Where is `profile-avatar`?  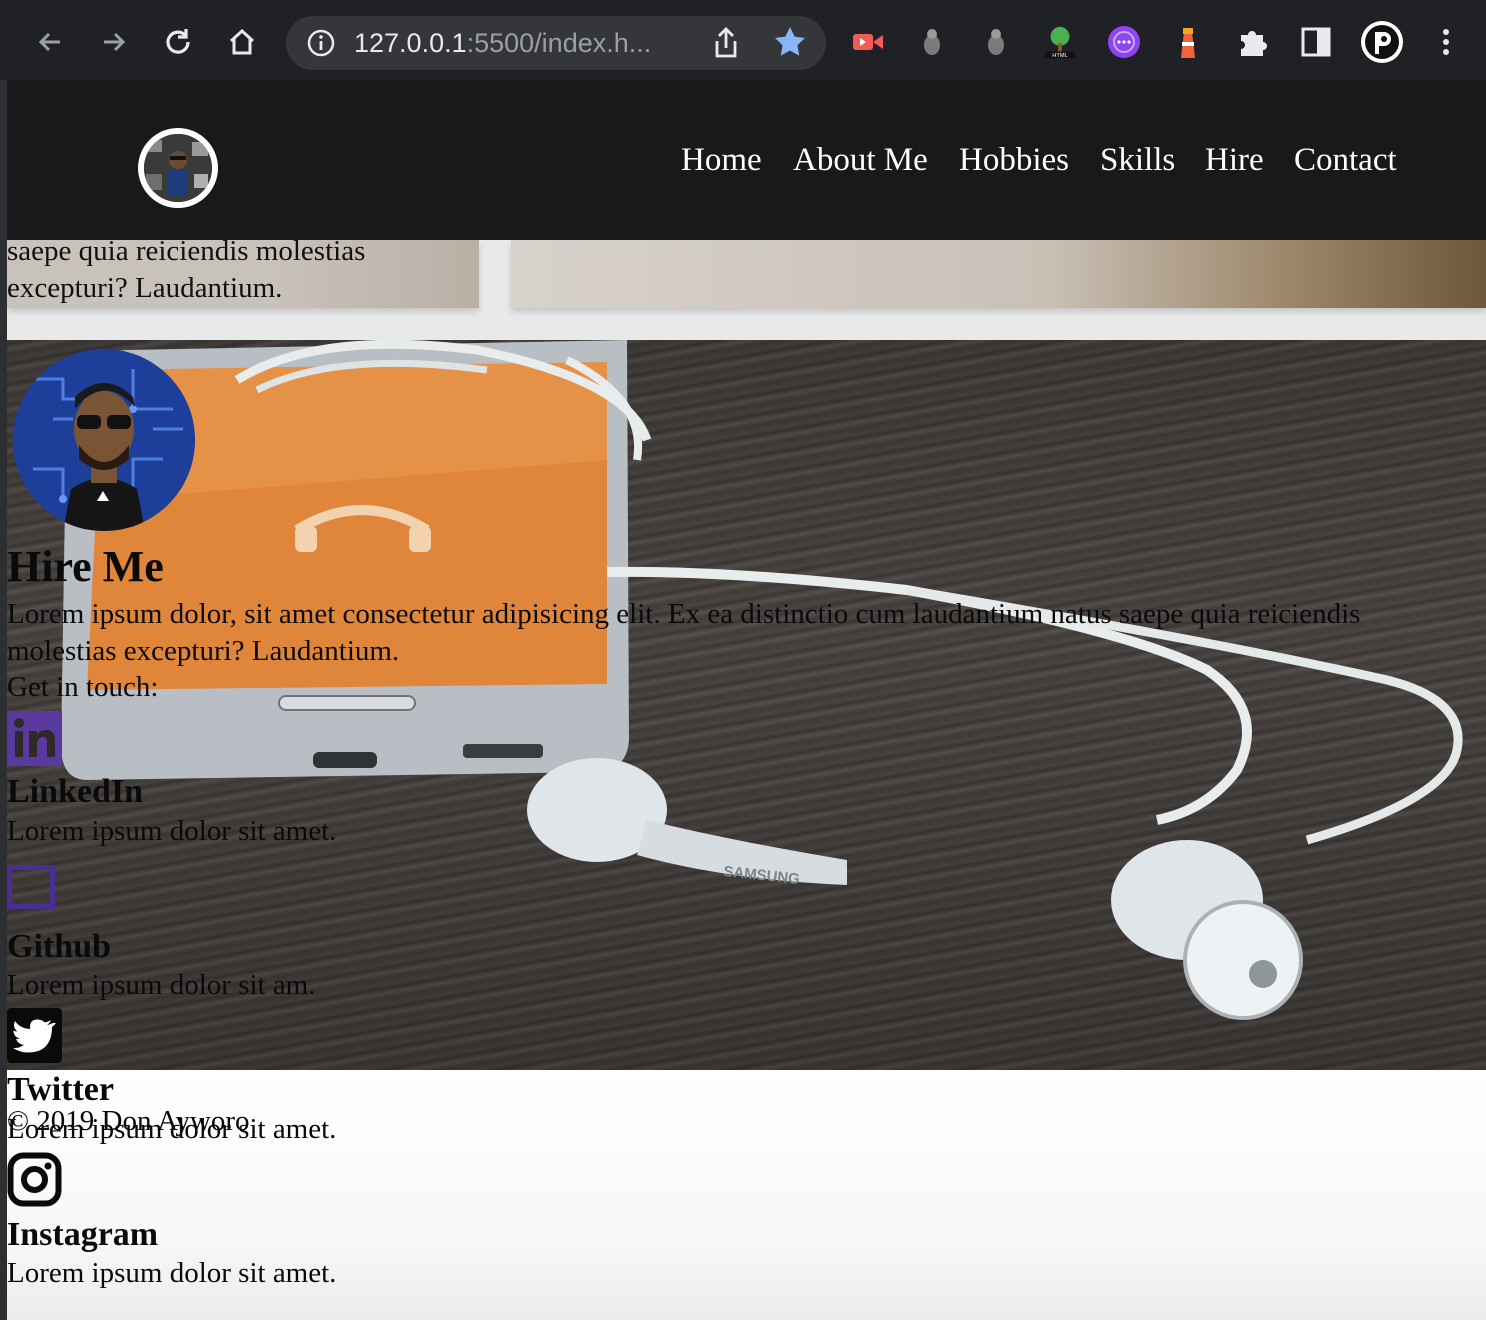 profile-avatar is located at coordinates (1382, 42).